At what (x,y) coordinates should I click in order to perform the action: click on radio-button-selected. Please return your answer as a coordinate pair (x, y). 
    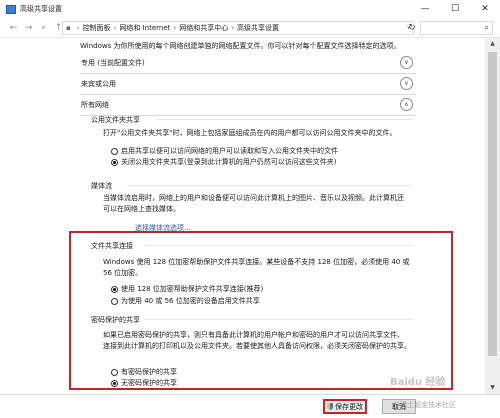
    Looking at the image, I should click on (114, 162).